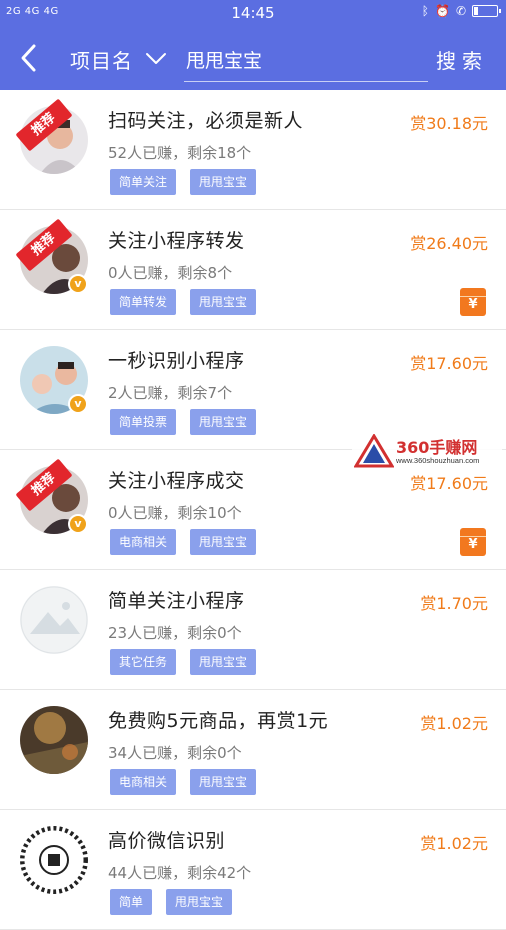 The image size is (506, 930). What do you see at coordinates (253, 630) in the screenshot?
I see `task-item: 简单关注小程序 赏1.70元 23人已赚，剩余0个 其它任务 甩甩宝宝` at bounding box center [253, 630].